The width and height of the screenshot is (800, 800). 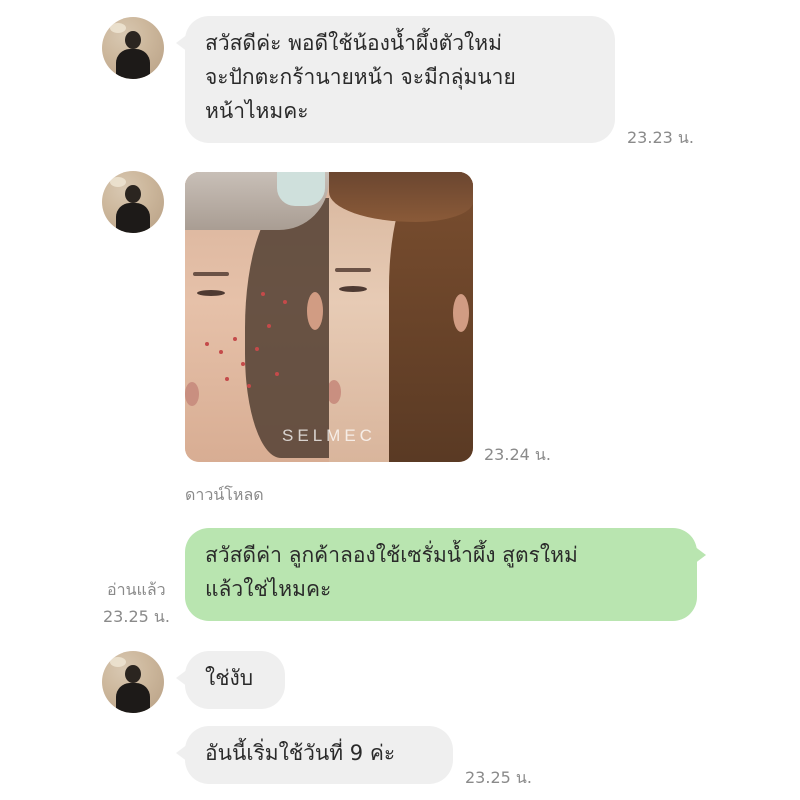 I want to click on message-1-line-2: จะปักตะกร้านายหน้า จะมีกลุ่มนาย, so click(x=360, y=77).